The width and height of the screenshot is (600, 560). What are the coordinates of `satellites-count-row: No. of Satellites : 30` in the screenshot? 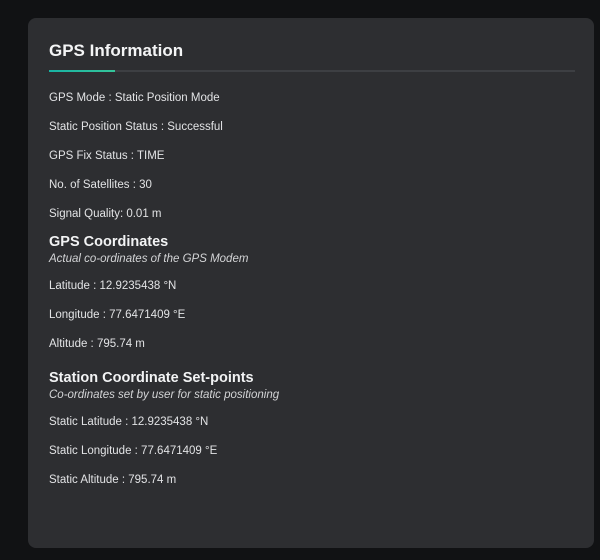 It's located at (100, 185).